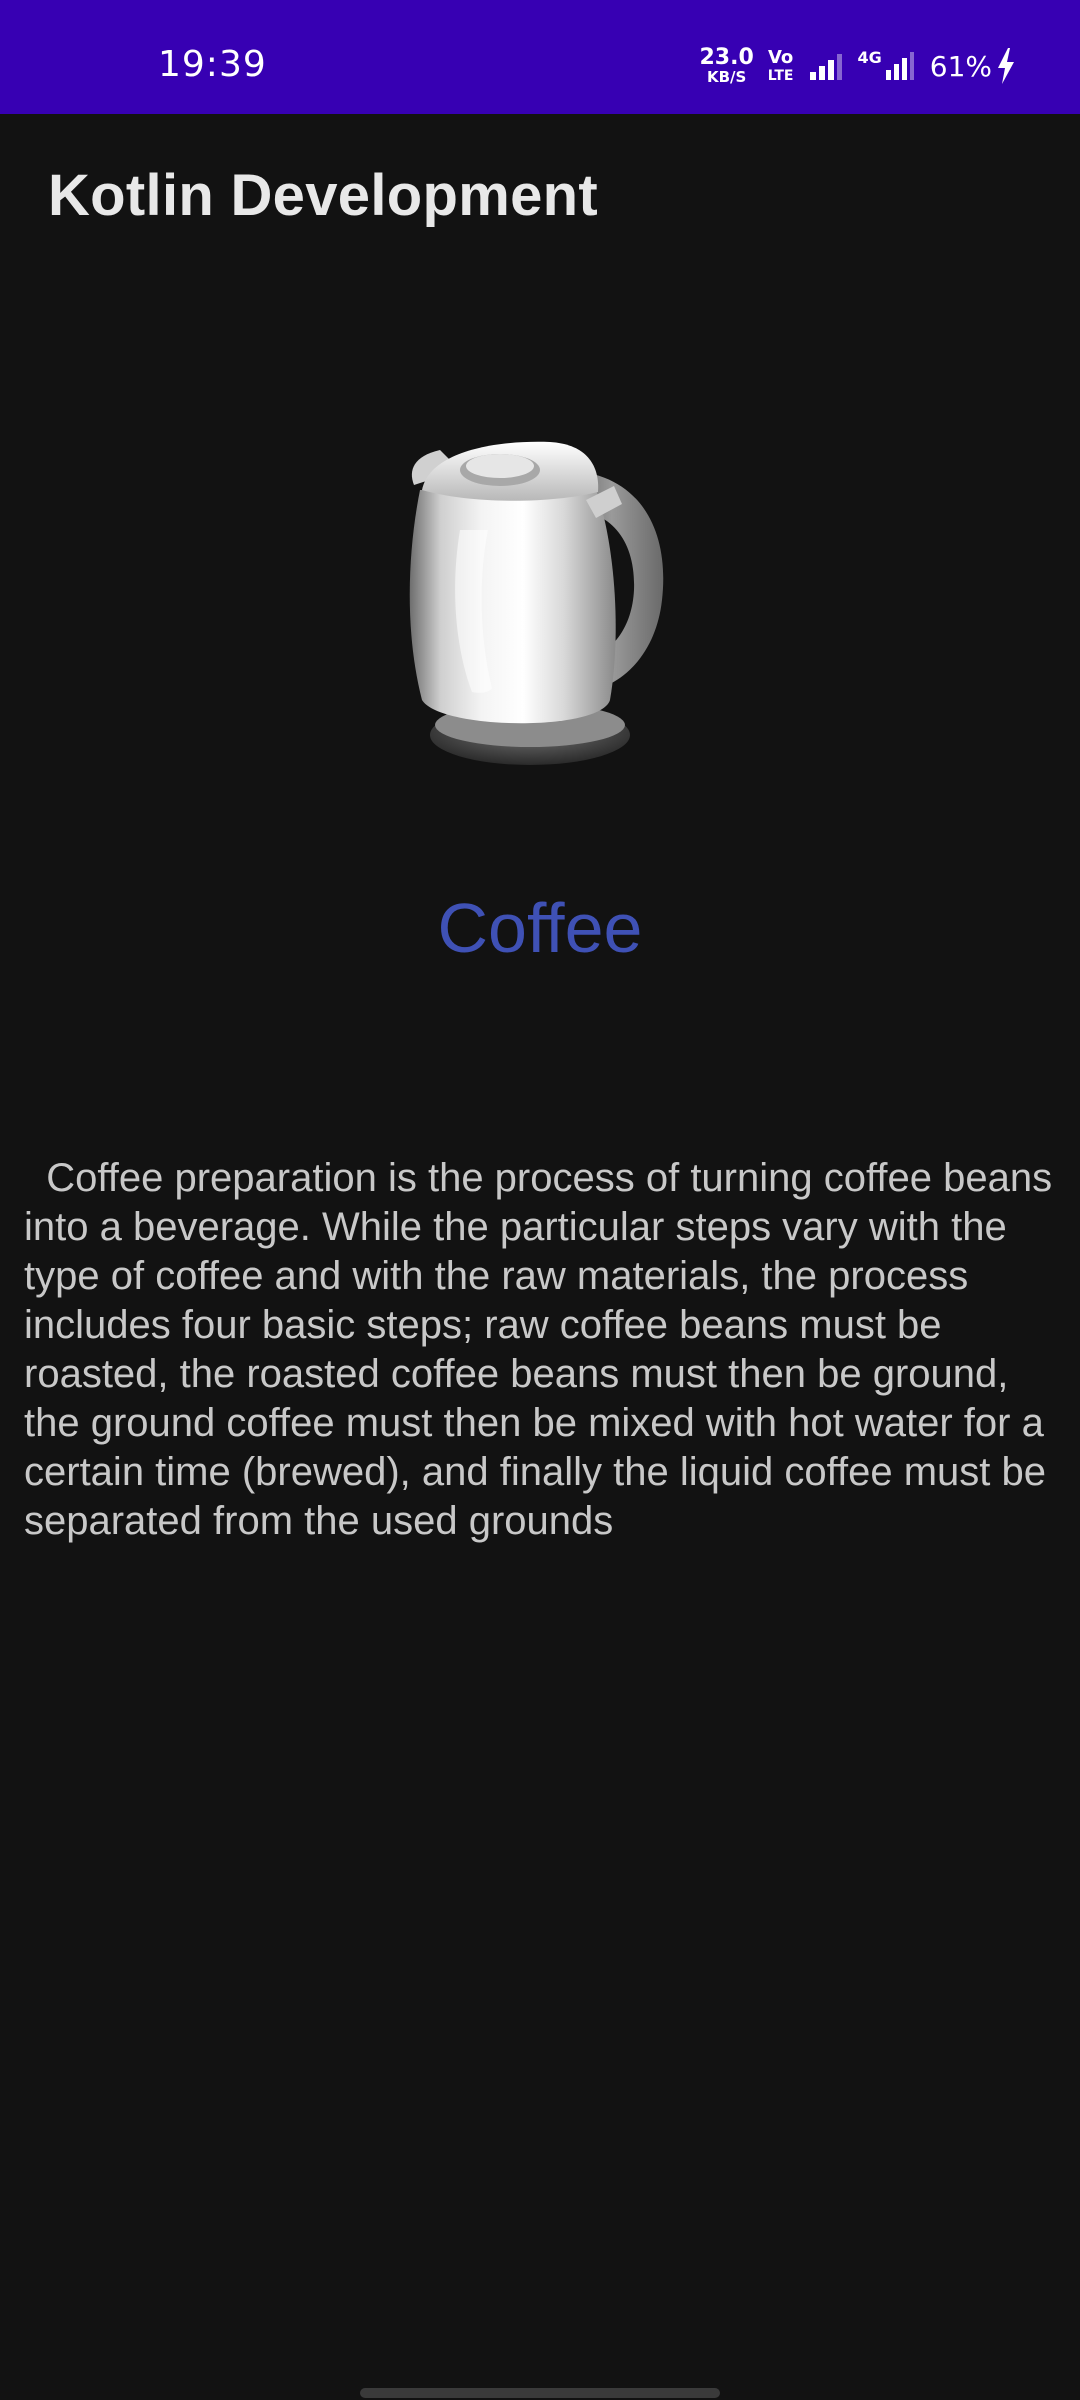 The image size is (1080, 2400). I want to click on battery-indicator: 61%, so click(973, 66).